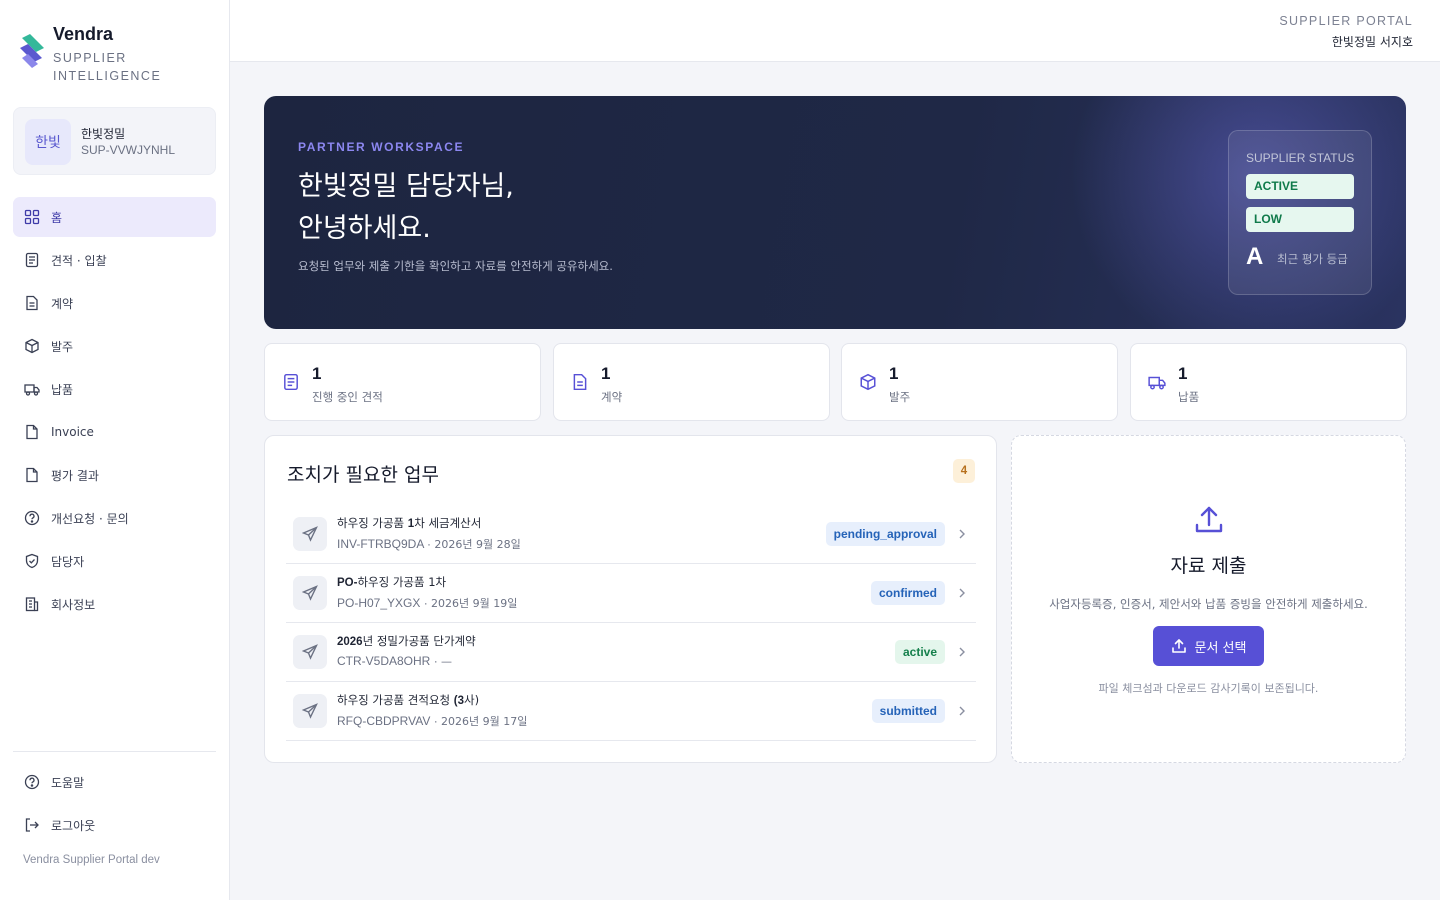  Describe the element at coordinates (612, 397) in the screenshot. I see `stat-label: 계약` at that location.